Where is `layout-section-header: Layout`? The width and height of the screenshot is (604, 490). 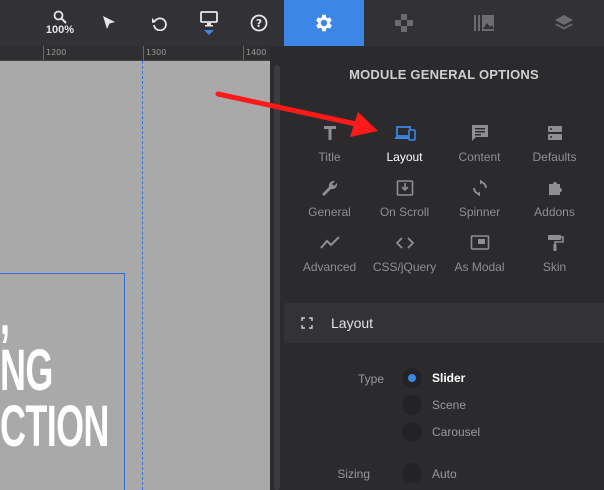 layout-section-header: Layout is located at coordinates (444, 323).